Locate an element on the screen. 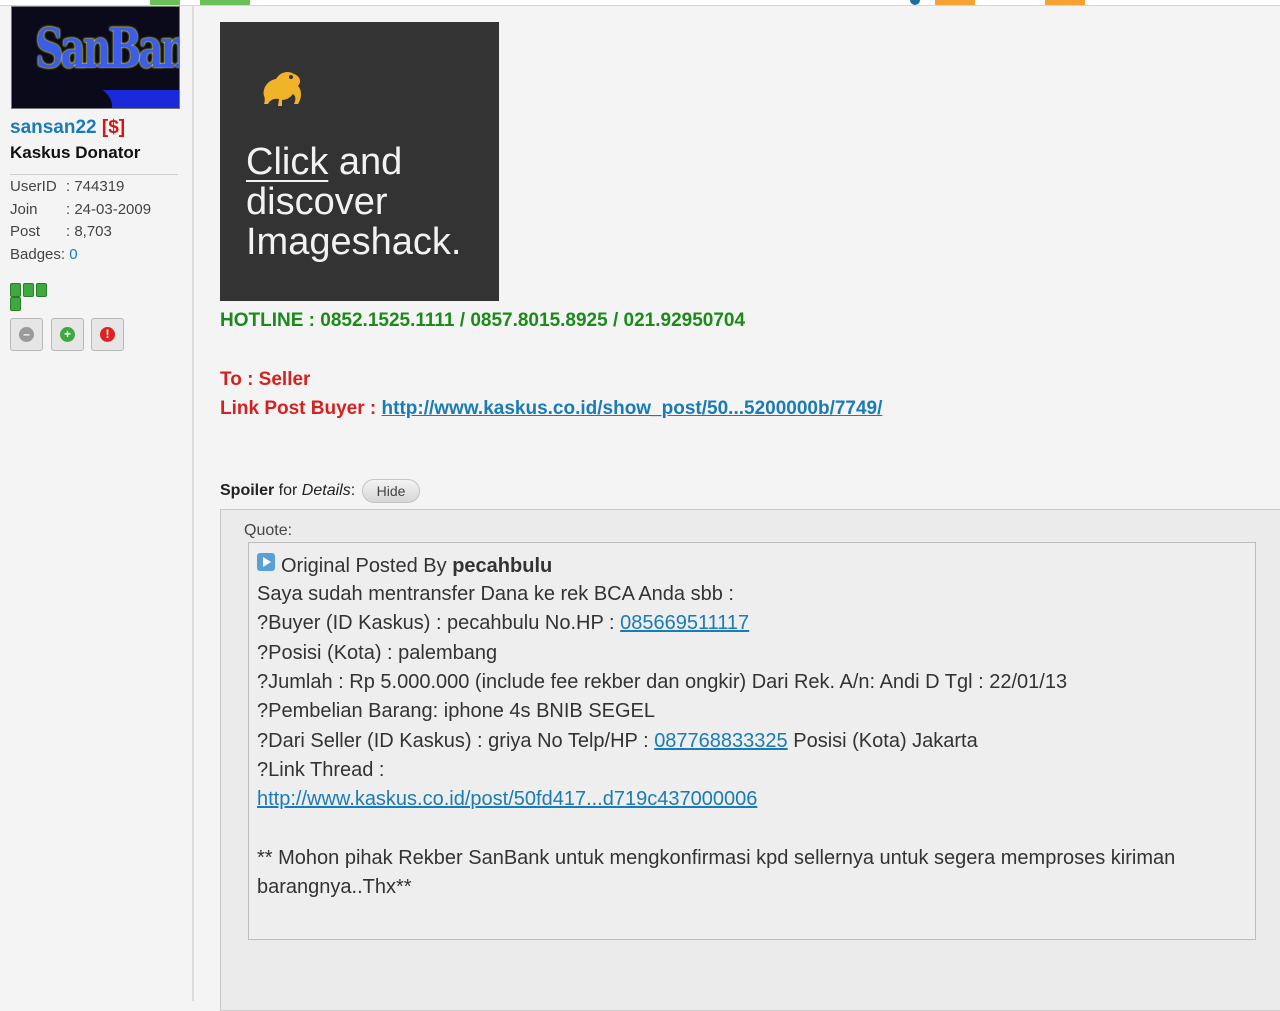  banner-text-imageshack: Imageshack. is located at coordinates (354, 242).